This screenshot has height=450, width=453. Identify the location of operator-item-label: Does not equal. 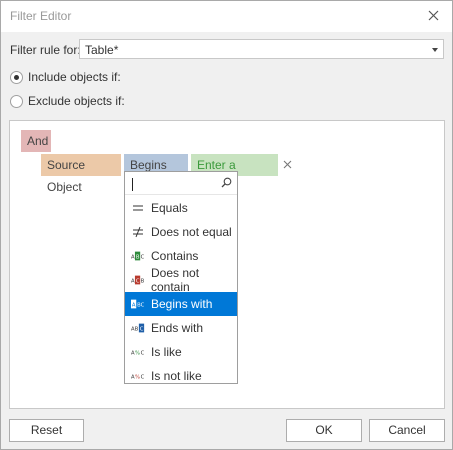
(191, 232).